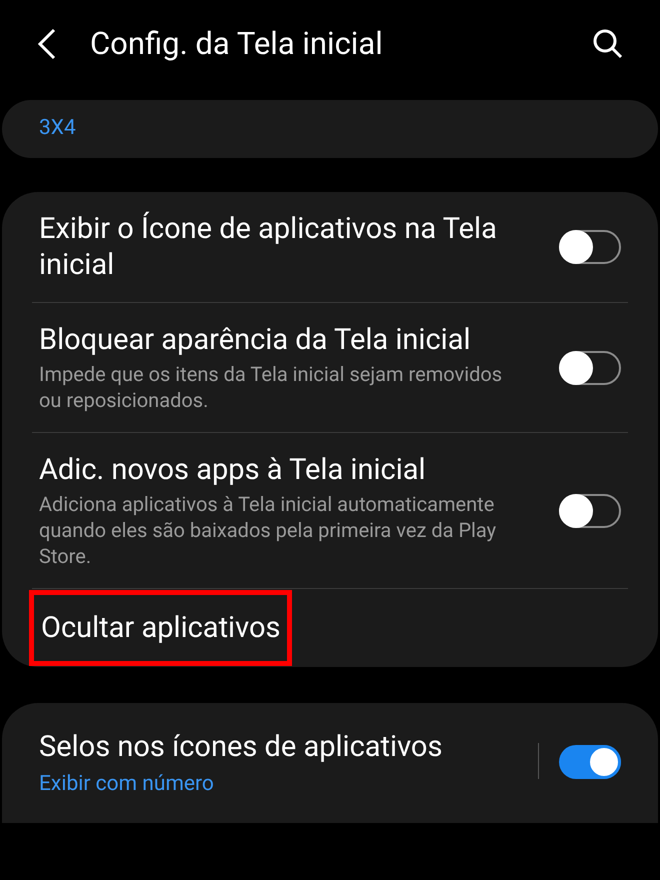 The width and height of the screenshot is (660, 880). What do you see at coordinates (57, 128) in the screenshot?
I see `grid-value: 3X4` at bounding box center [57, 128].